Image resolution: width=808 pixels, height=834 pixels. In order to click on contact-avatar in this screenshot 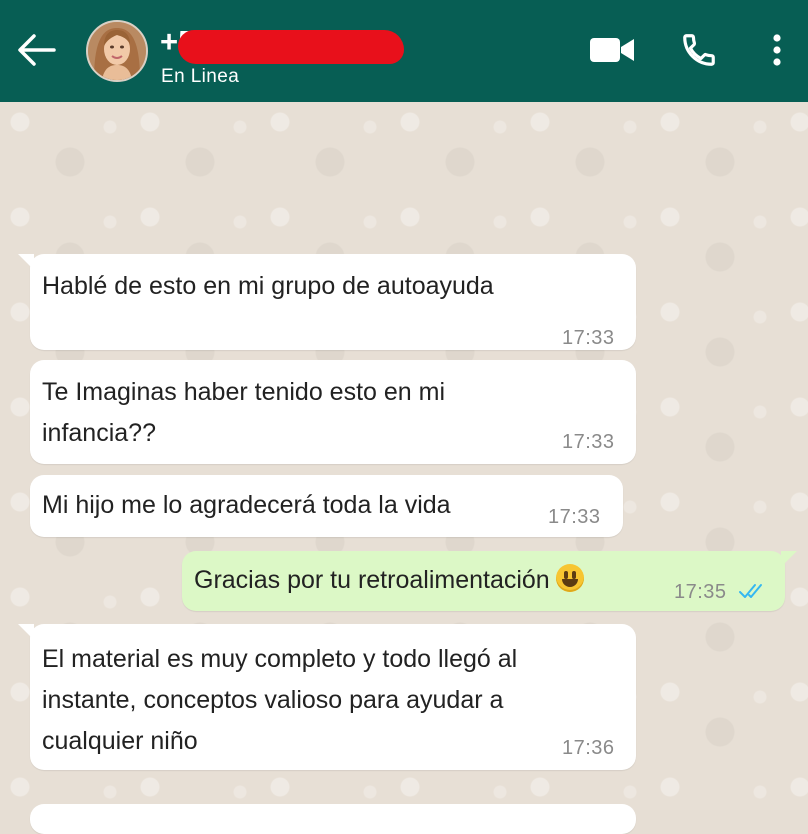, I will do `click(117, 51)`.